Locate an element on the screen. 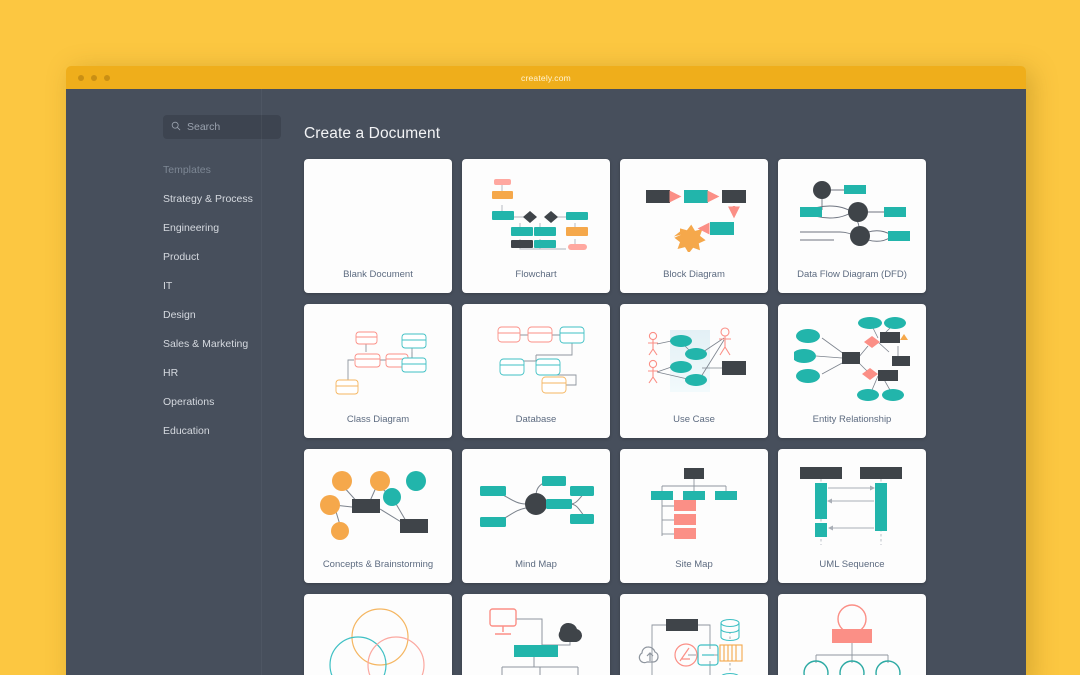 The height and width of the screenshot is (675, 1080). template-card-org-chart is located at coordinates (852, 634).